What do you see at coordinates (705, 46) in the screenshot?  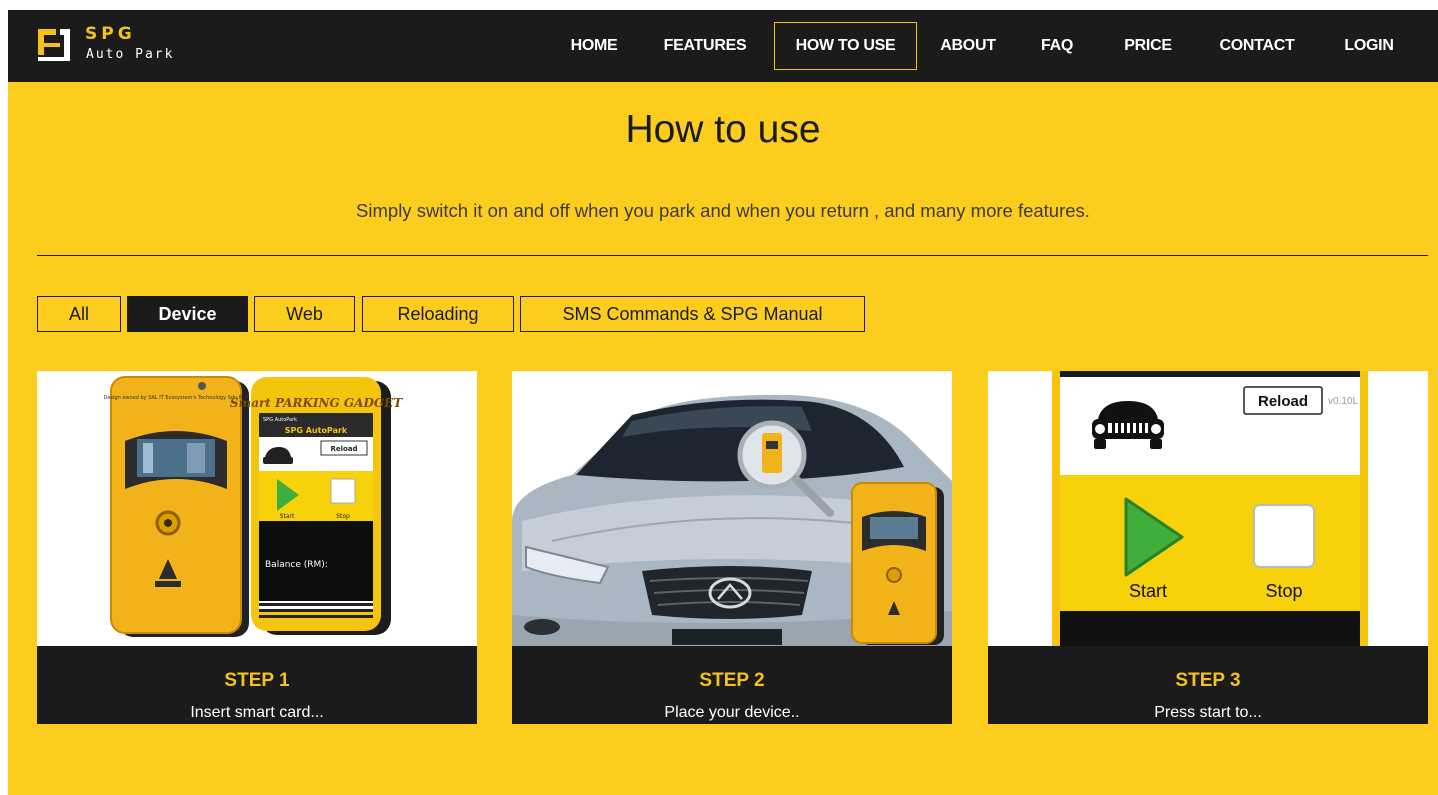 I see `nav-features: FEATURES` at bounding box center [705, 46].